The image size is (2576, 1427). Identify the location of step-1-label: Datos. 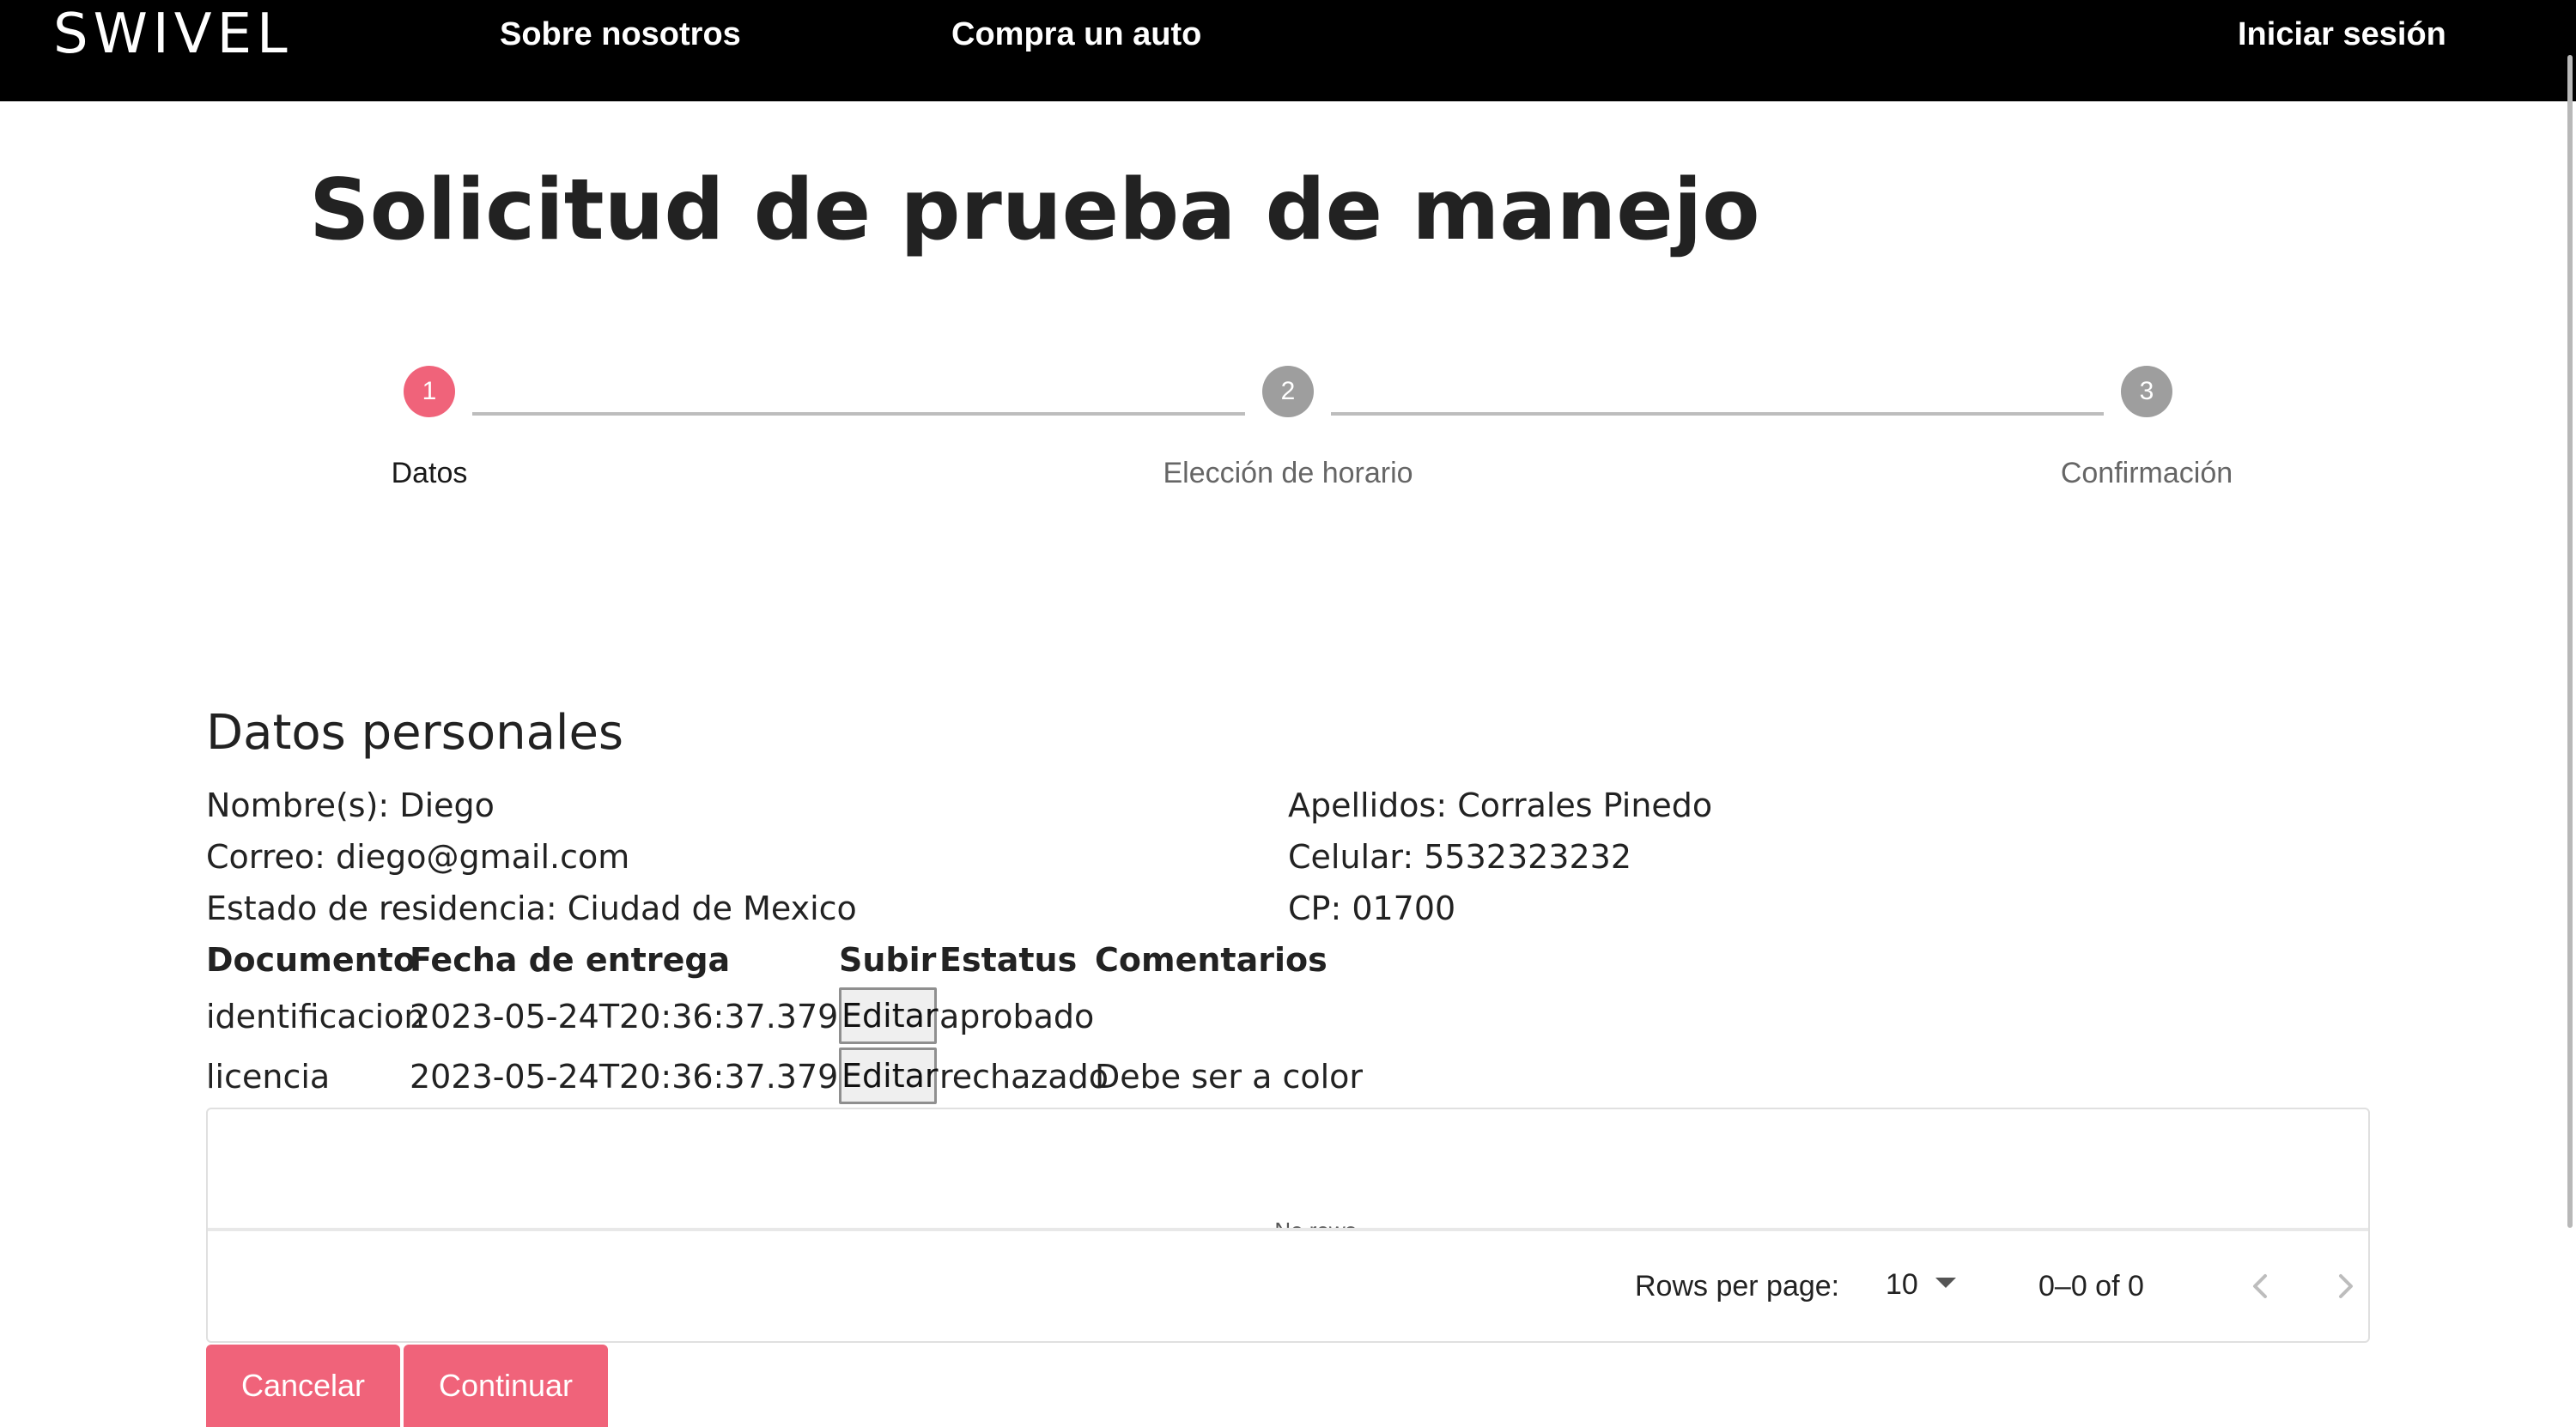
(430, 473).